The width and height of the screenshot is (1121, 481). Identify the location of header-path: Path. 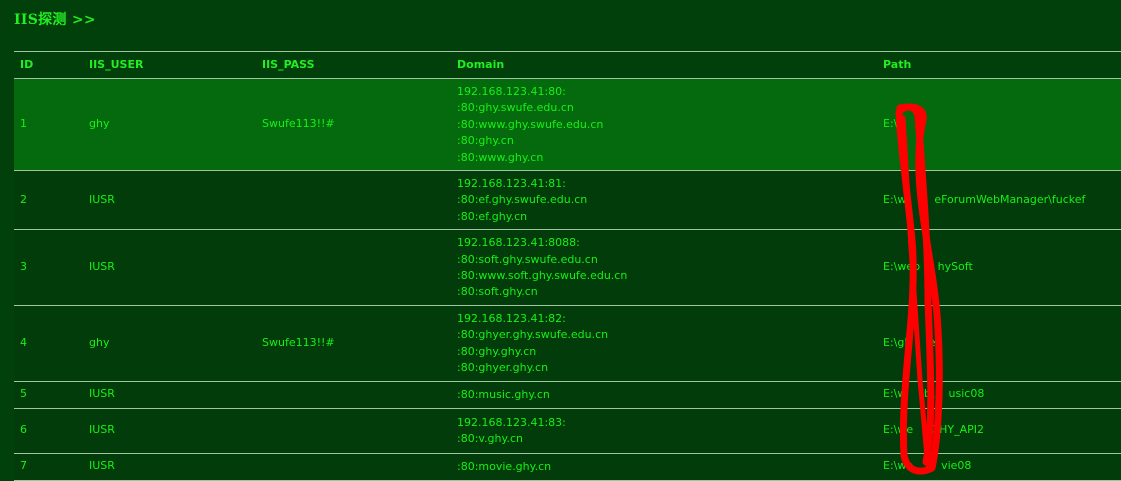
(999, 65).